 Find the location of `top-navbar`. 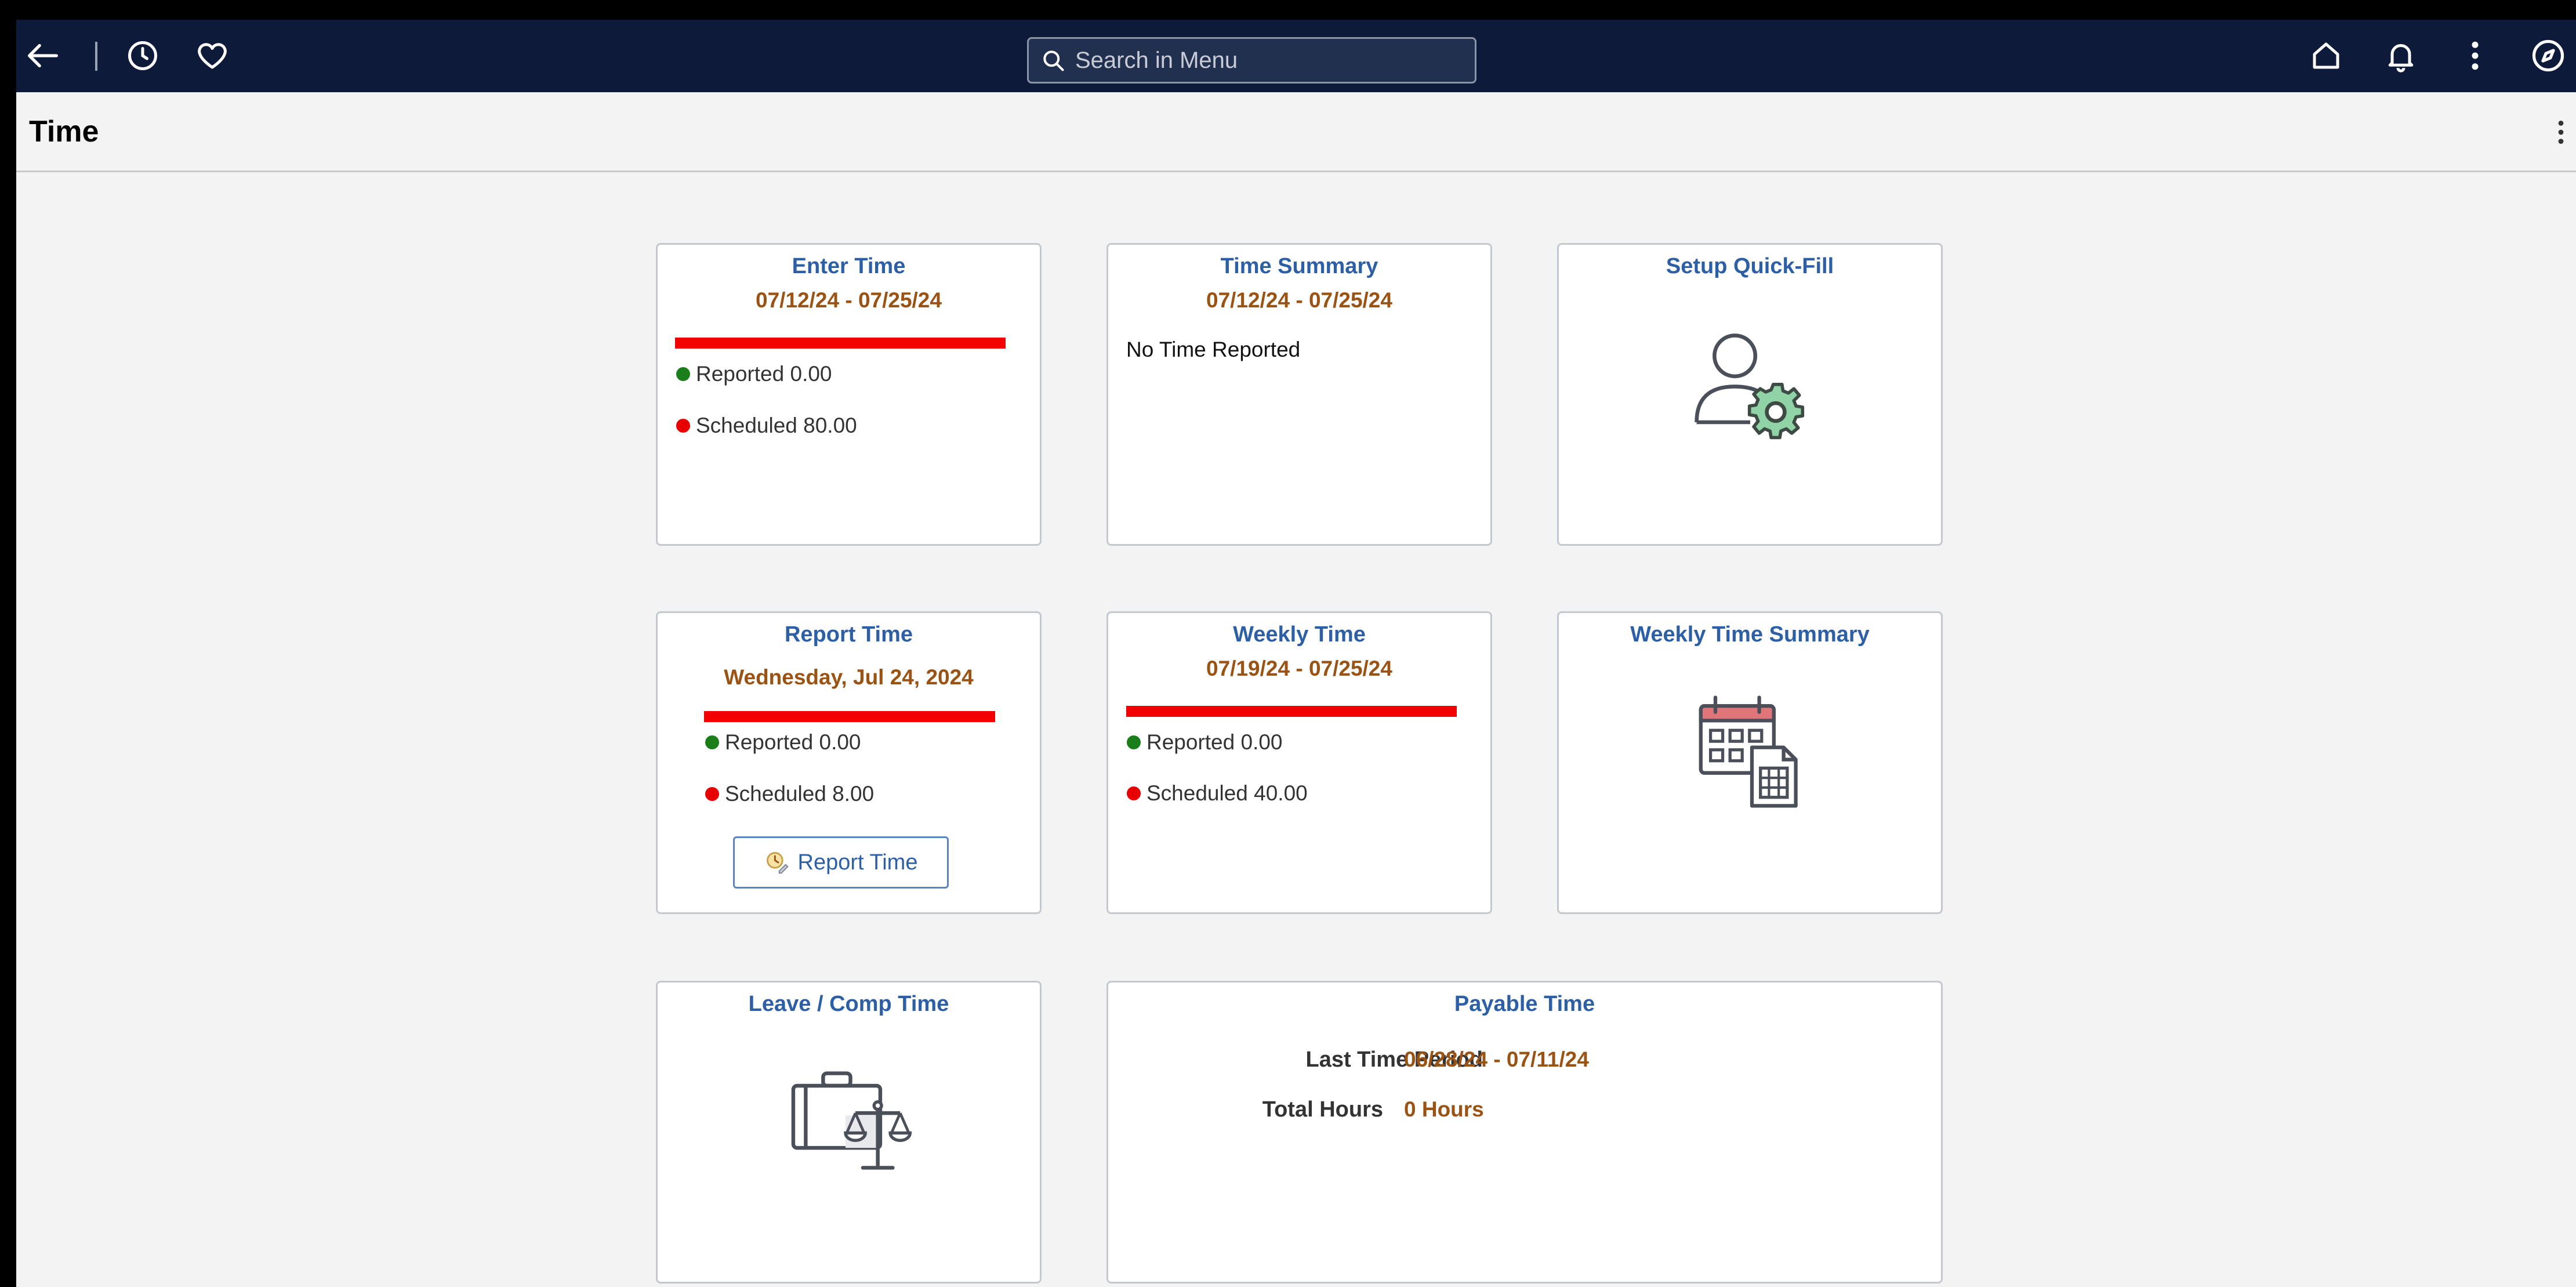

top-navbar is located at coordinates (1296, 56).